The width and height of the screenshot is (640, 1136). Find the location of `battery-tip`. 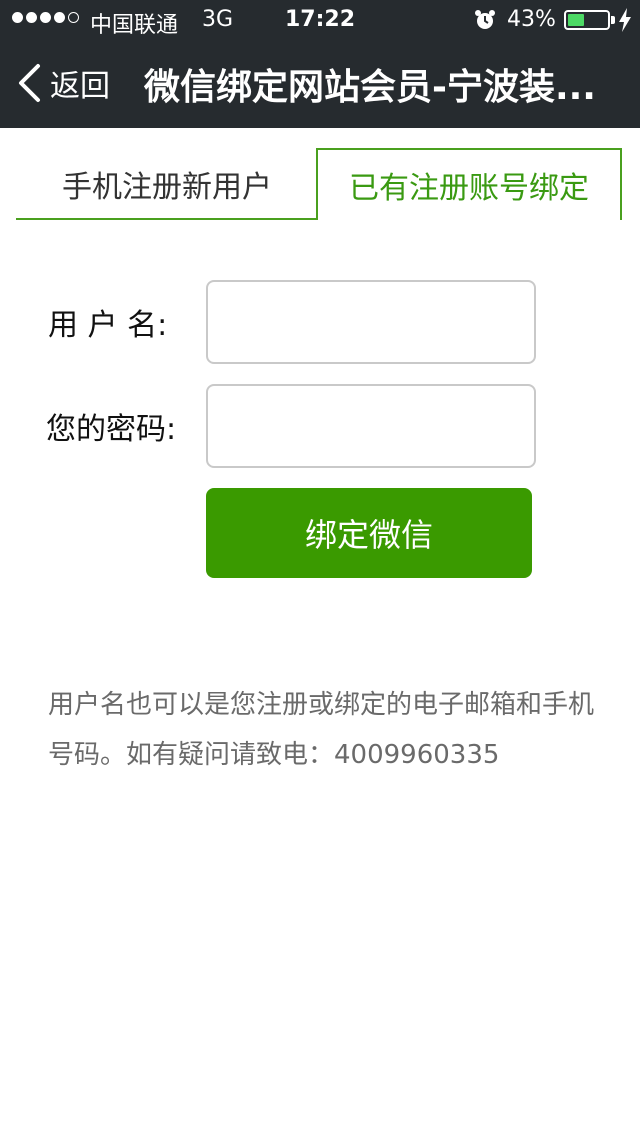

battery-tip is located at coordinates (613, 20).